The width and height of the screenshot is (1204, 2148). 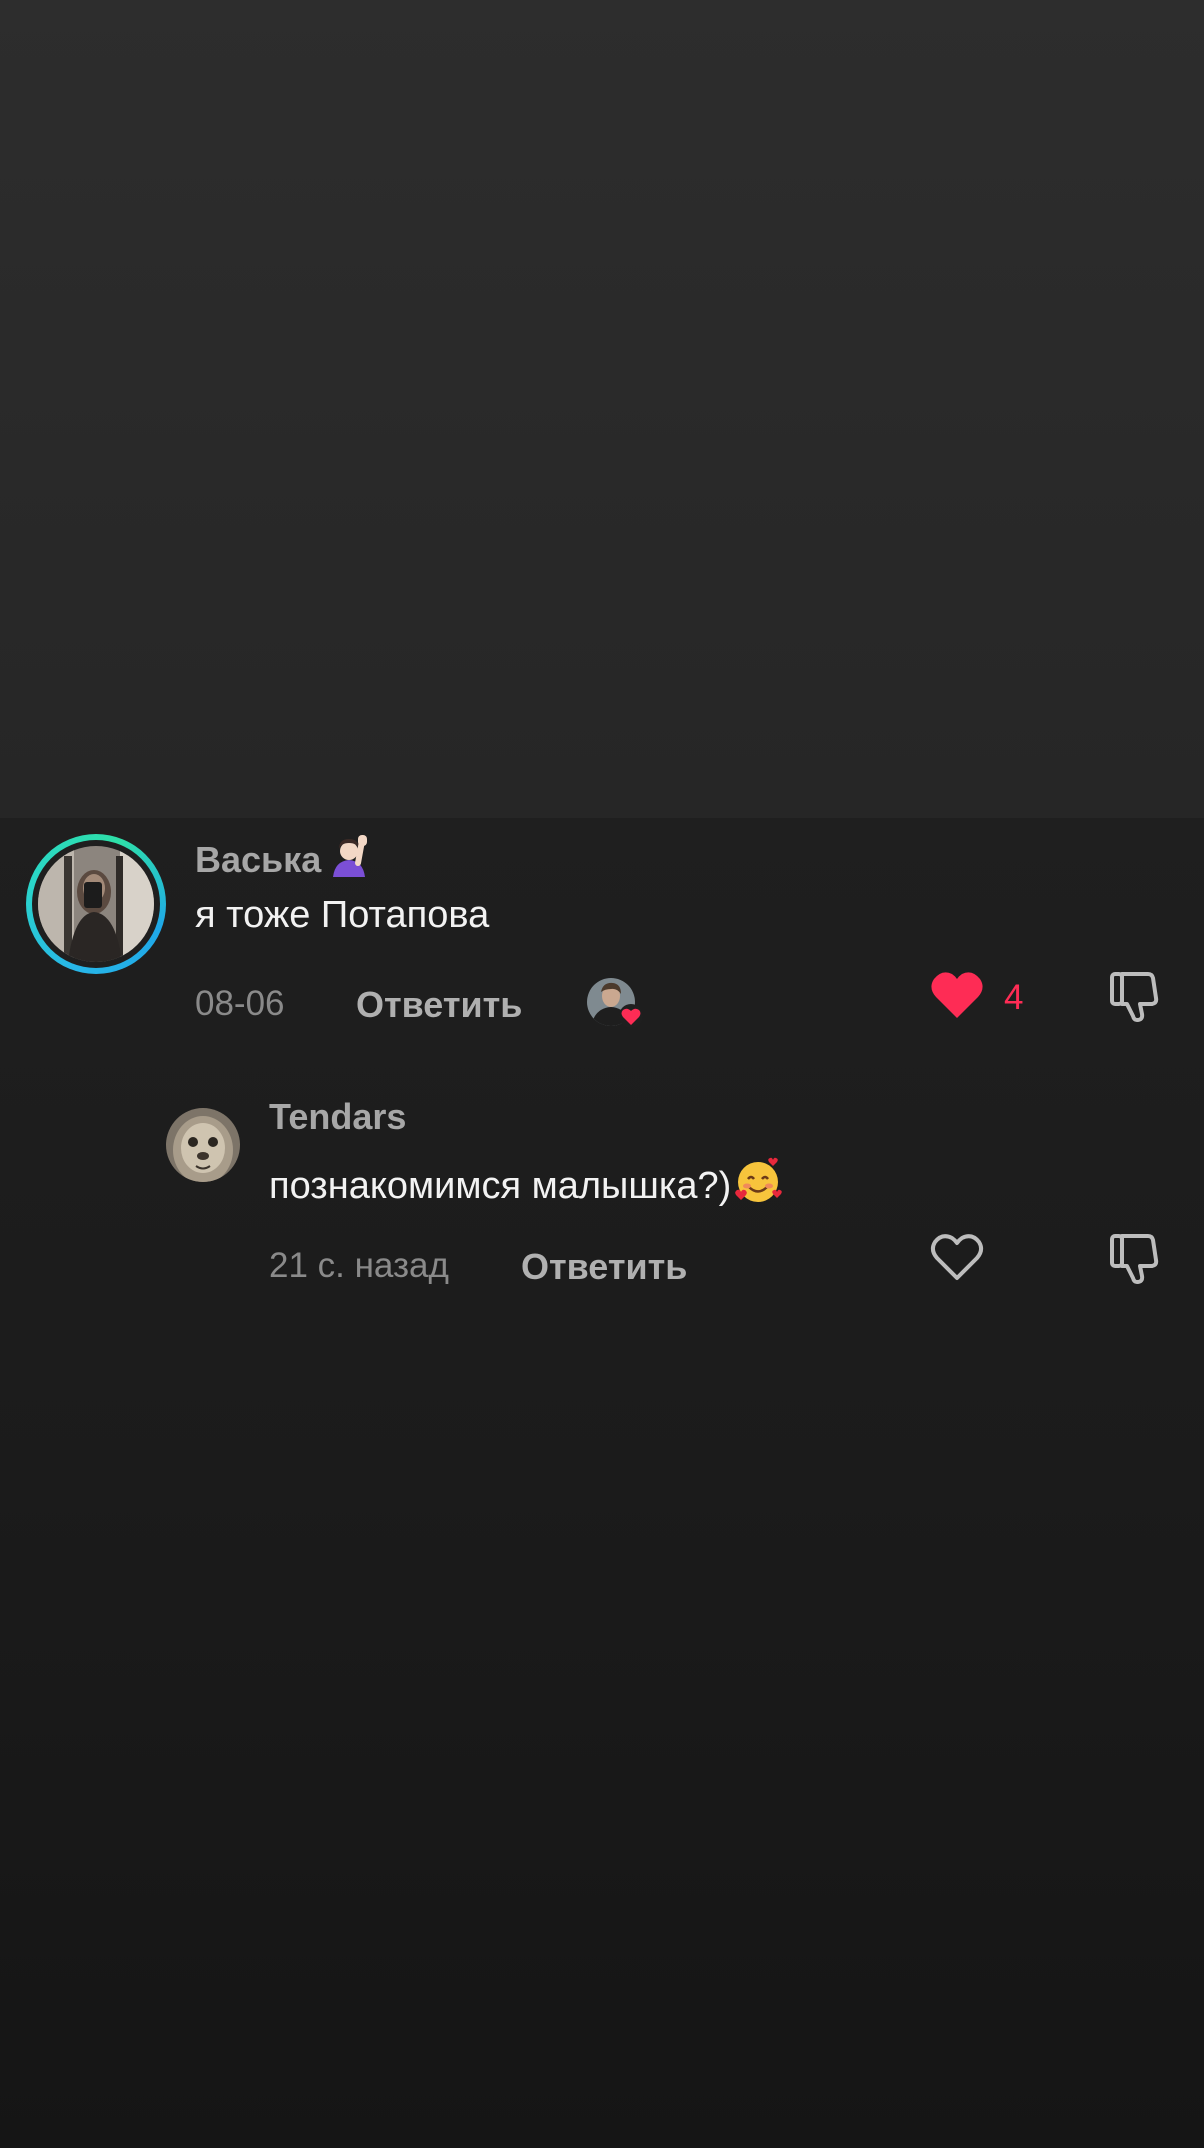 What do you see at coordinates (240, 1003) in the screenshot?
I see `comment-time: 08-06` at bounding box center [240, 1003].